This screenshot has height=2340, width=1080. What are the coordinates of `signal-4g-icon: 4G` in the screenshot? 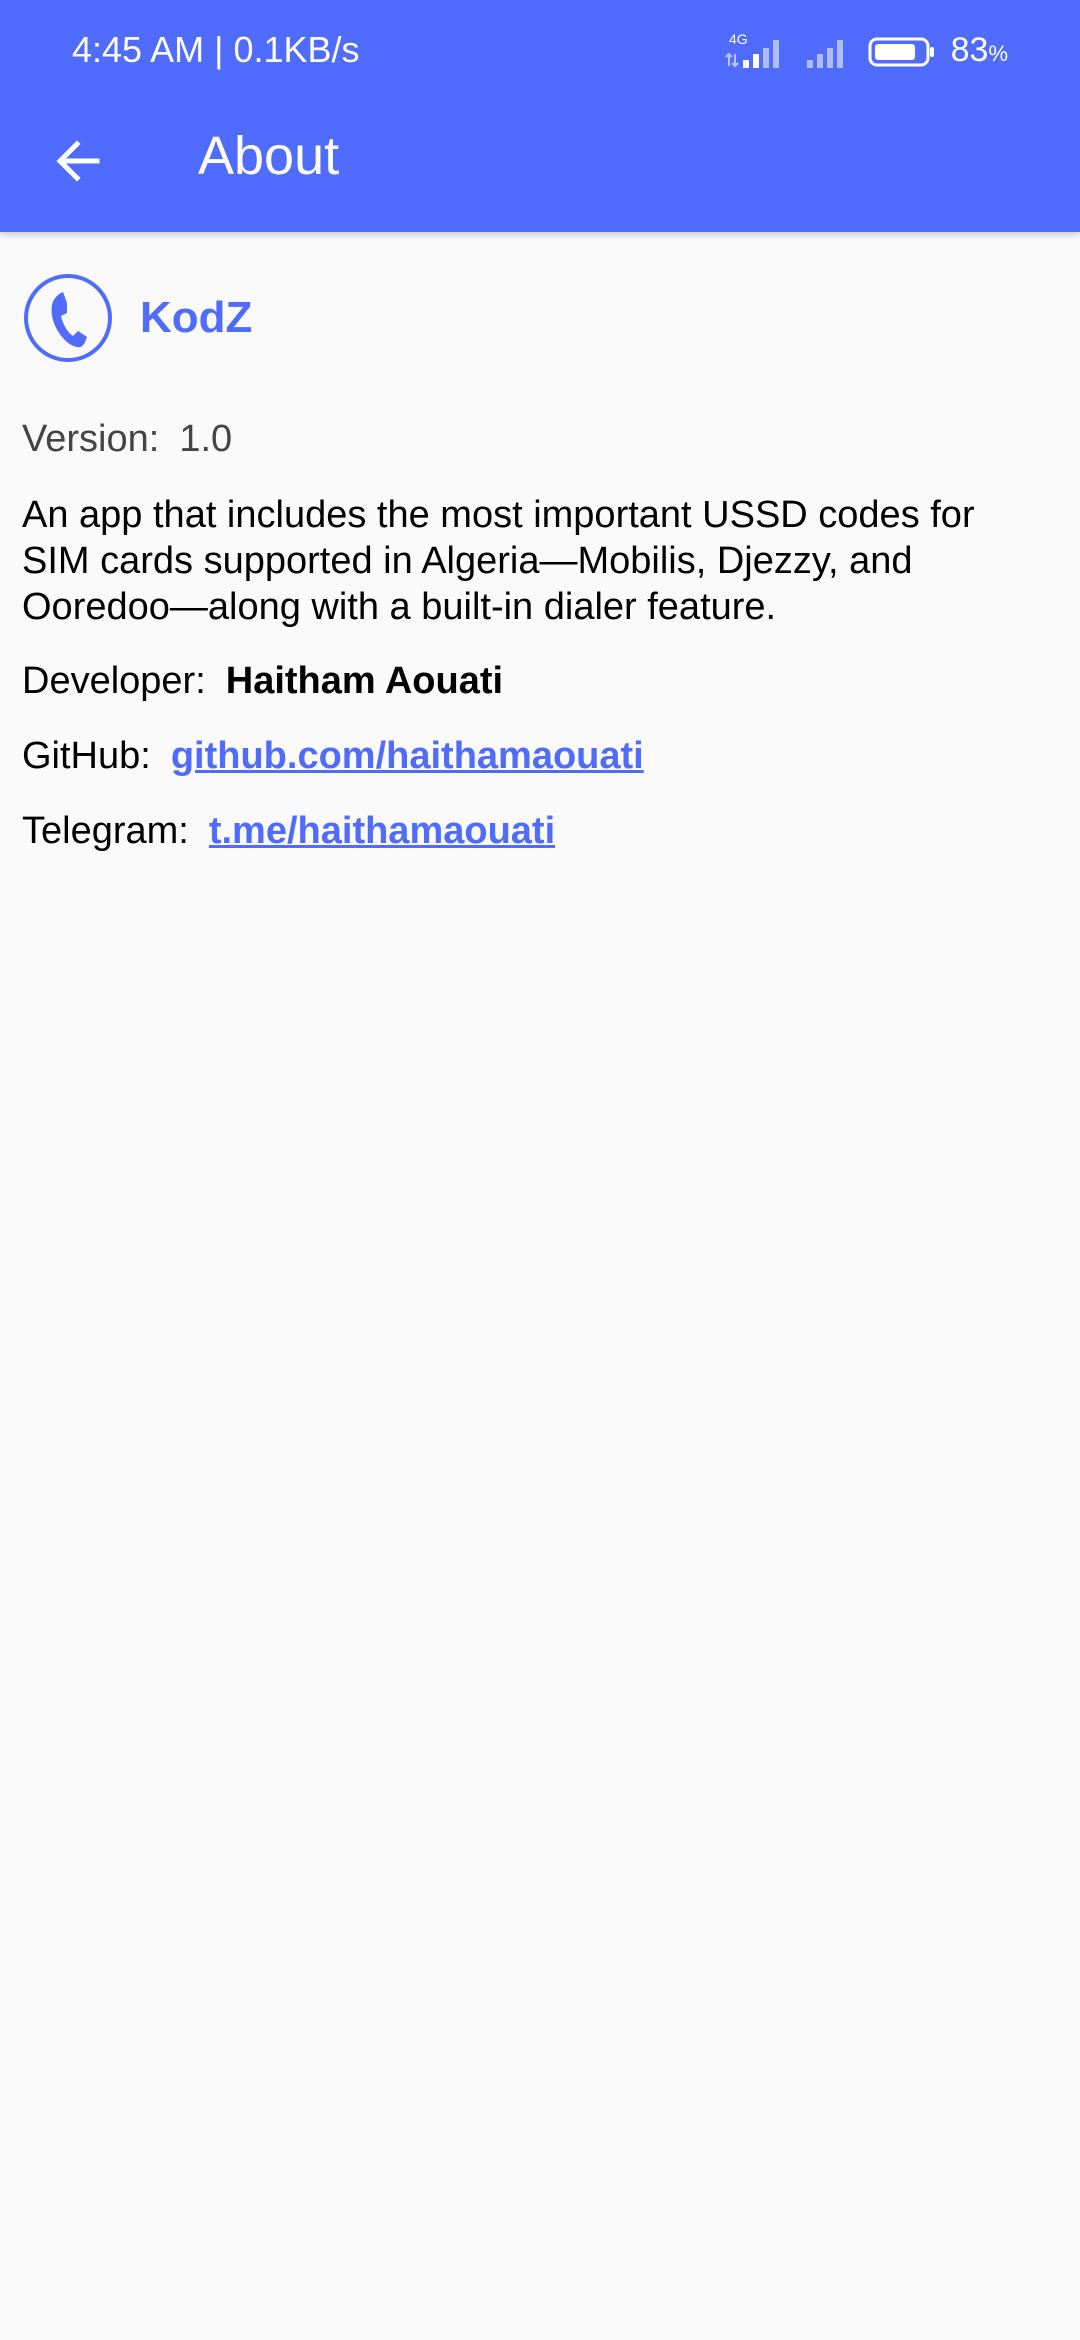 It's located at (756, 52).